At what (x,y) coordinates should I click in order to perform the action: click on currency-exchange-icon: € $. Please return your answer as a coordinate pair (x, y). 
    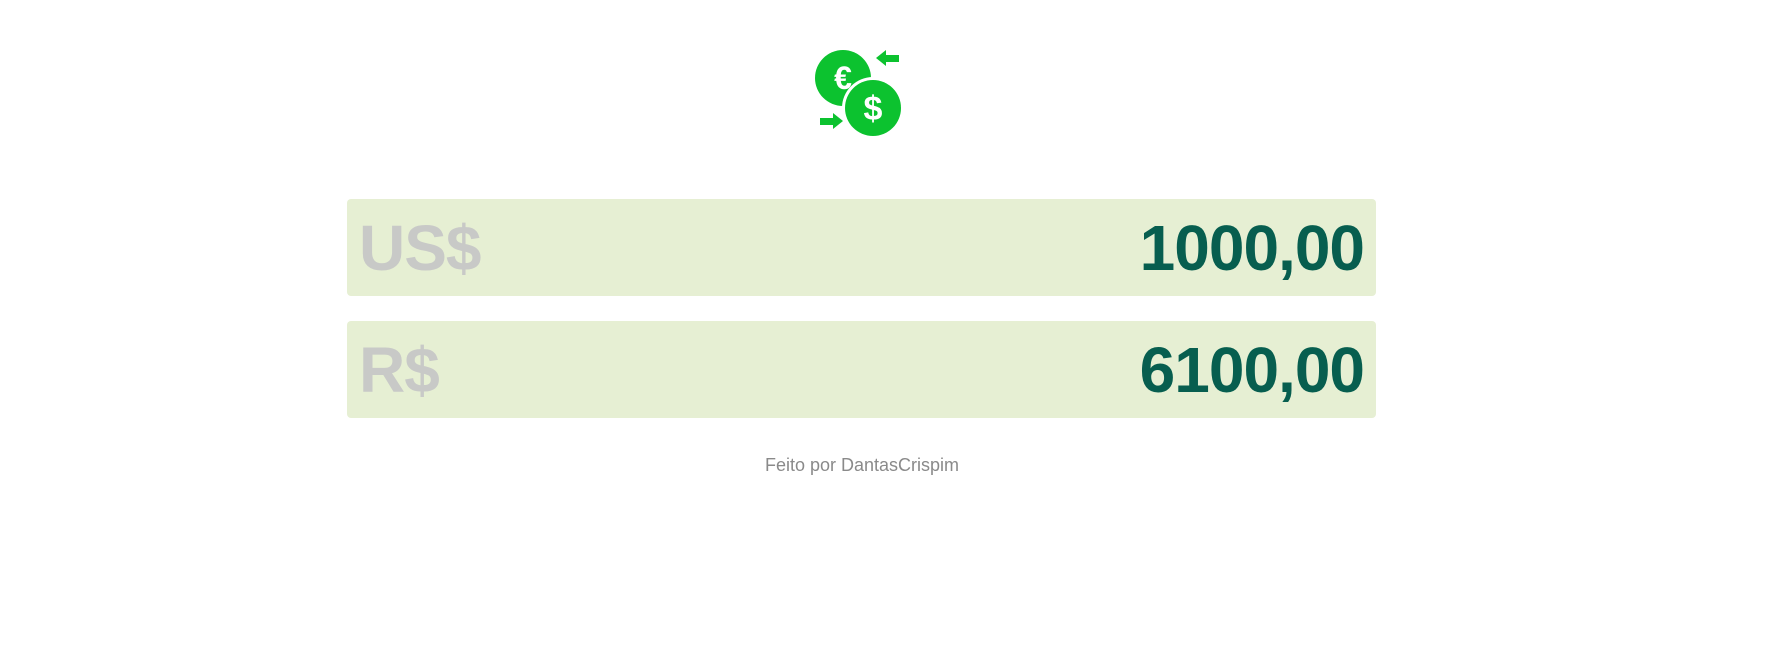
    Looking at the image, I should click on (859, 94).